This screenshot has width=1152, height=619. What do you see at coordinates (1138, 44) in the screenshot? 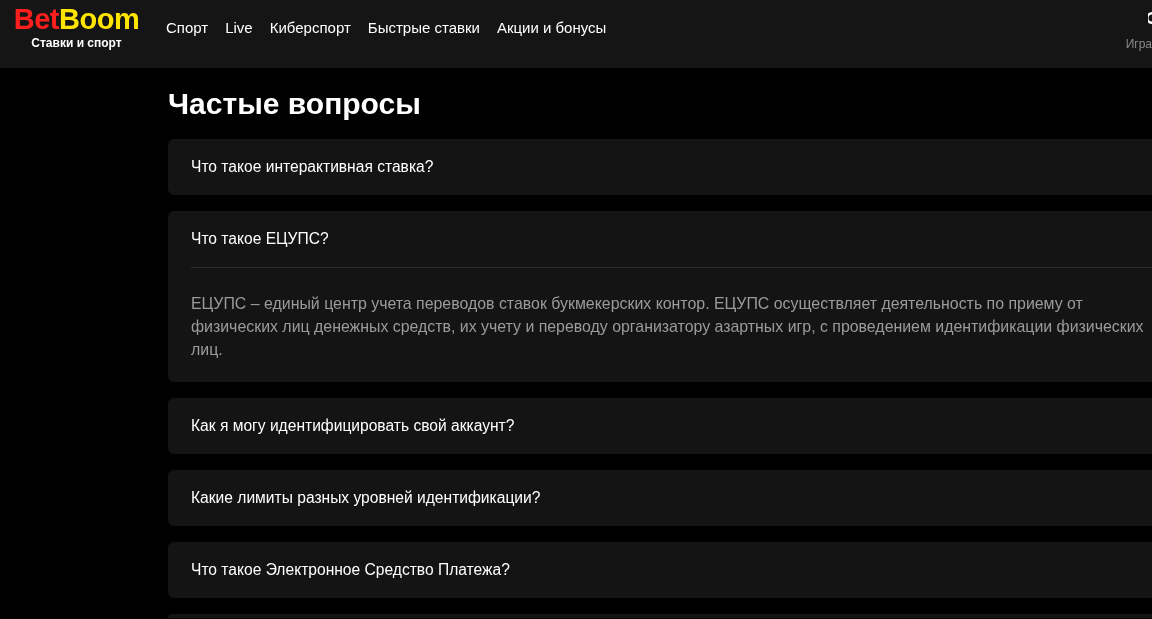
I see `account-hint: Игра` at bounding box center [1138, 44].